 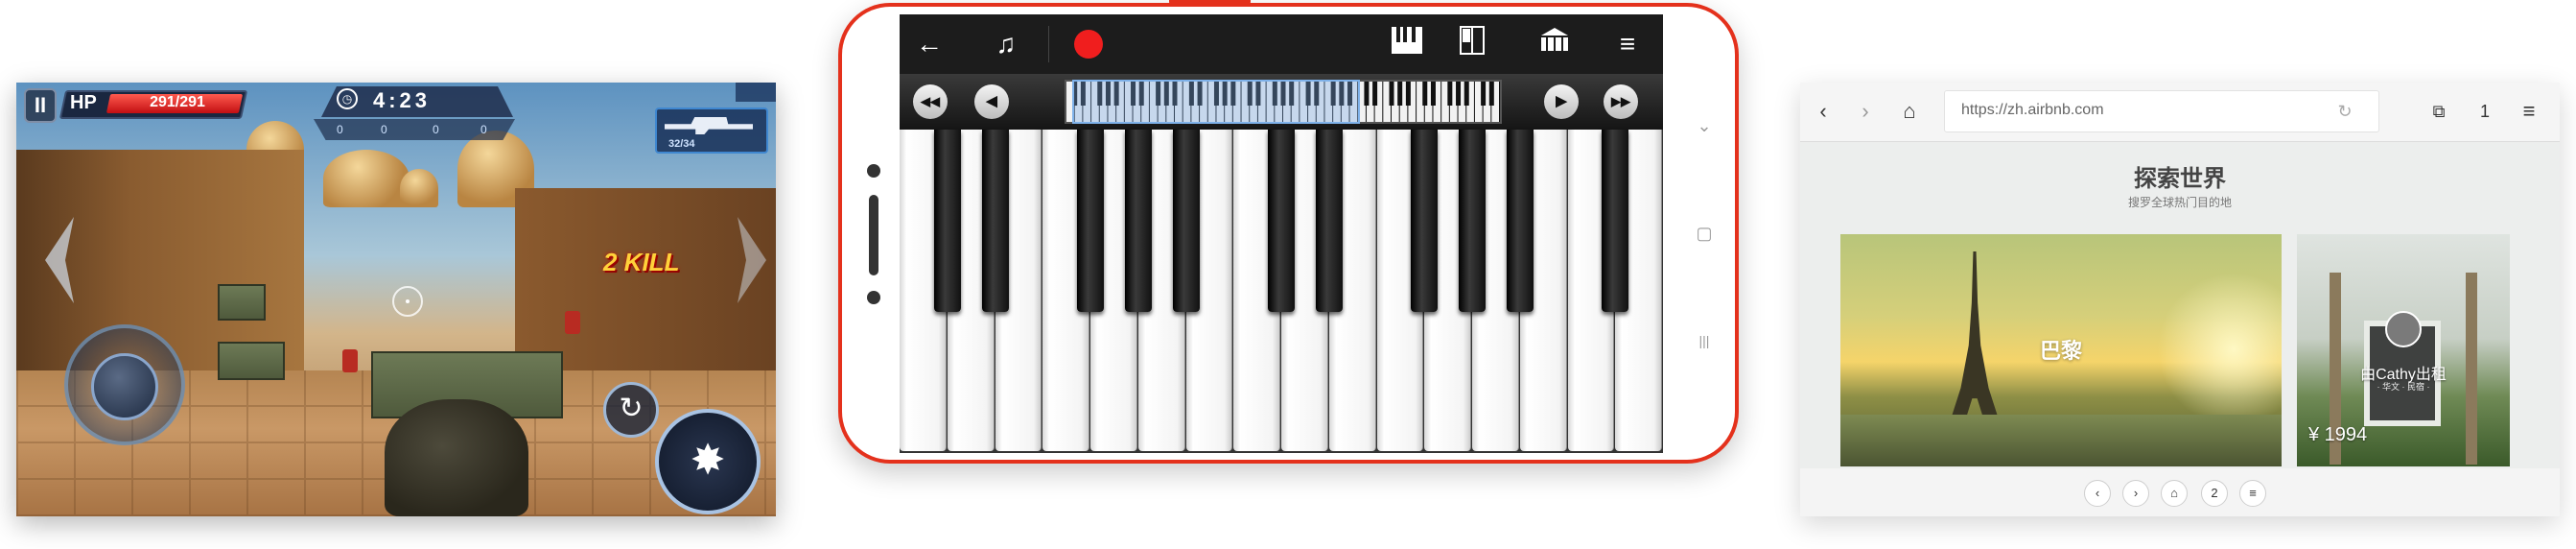 I want to click on dual-keyboard-icon, so click(x=1472, y=44).